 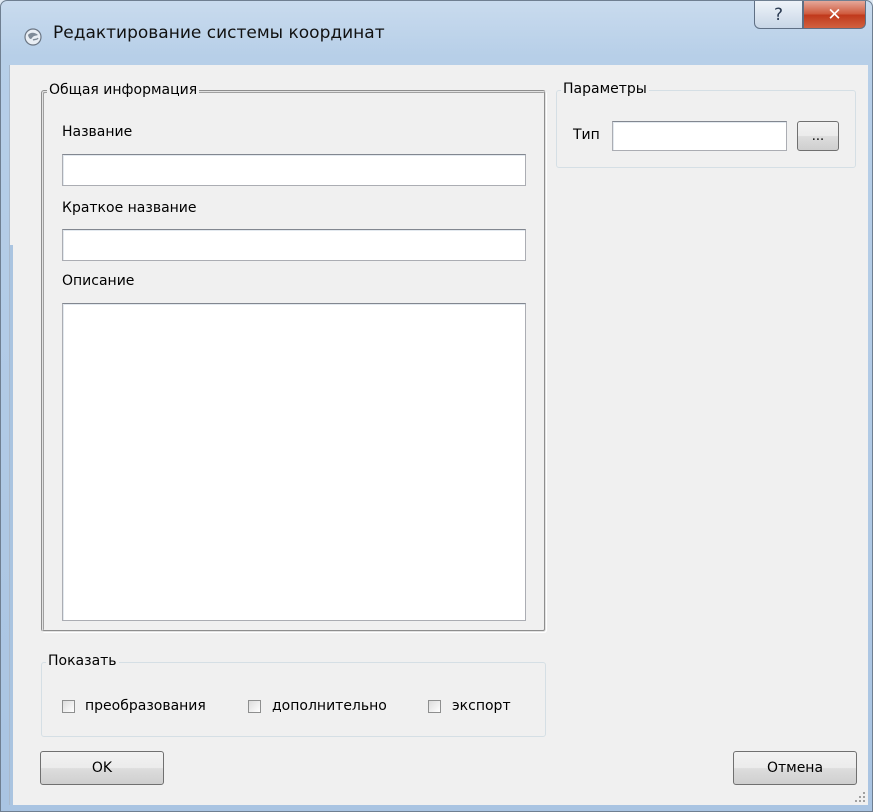 What do you see at coordinates (294, 170) in the screenshot?
I see `name-input` at bounding box center [294, 170].